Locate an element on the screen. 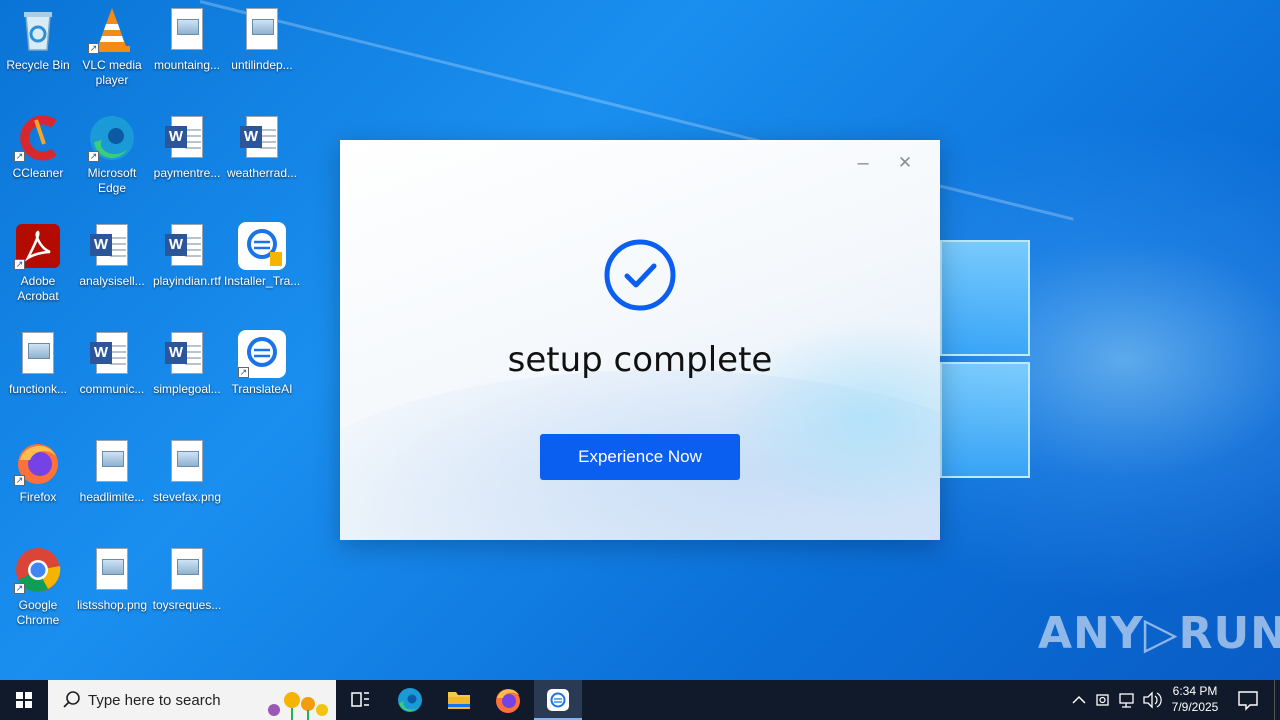 The image size is (1280, 720). task-view-button is located at coordinates (360, 700).